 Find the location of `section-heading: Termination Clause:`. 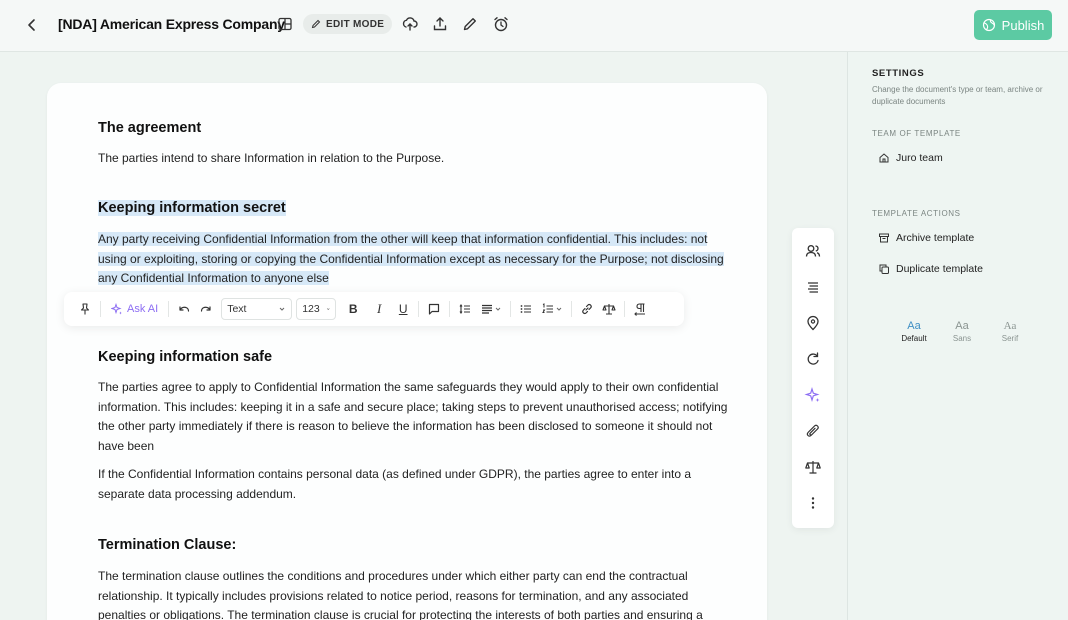

section-heading: Termination Clause: is located at coordinates (167, 545).